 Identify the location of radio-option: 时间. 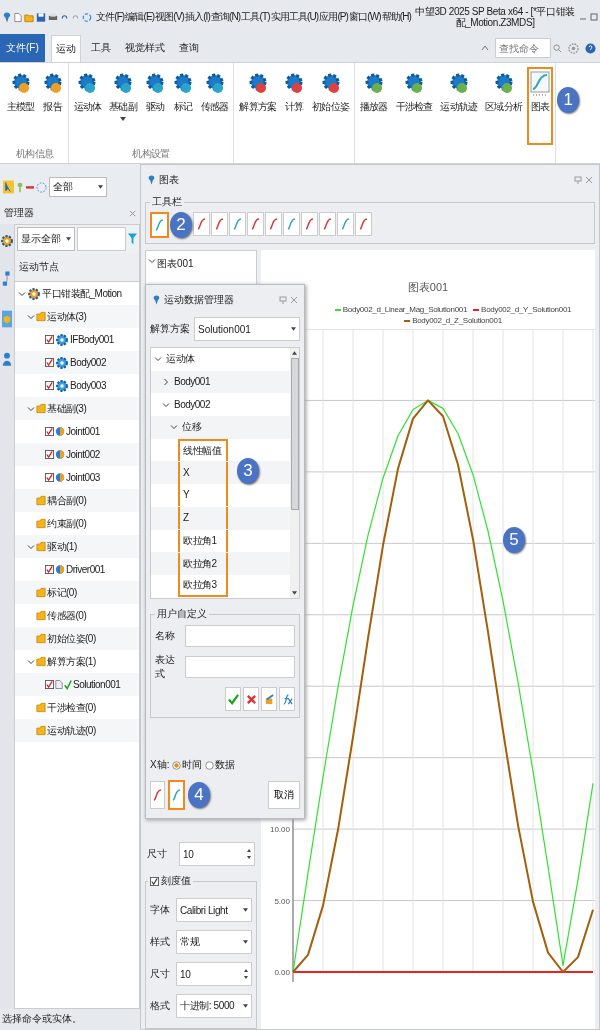
(187, 765).